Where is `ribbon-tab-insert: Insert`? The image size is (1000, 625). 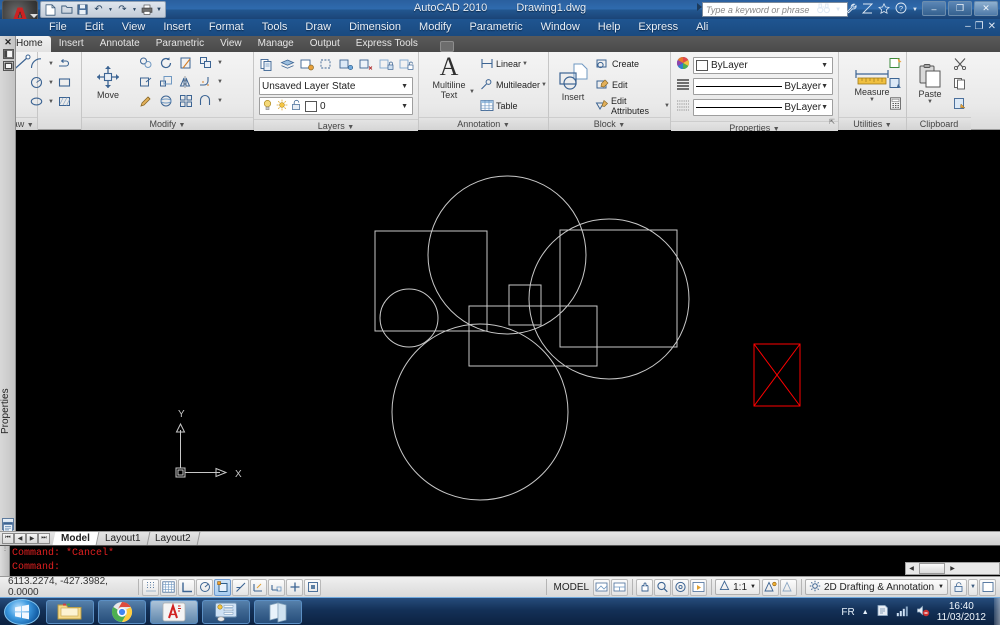
ribbon-tab-insert: Insert is located at coordinates (71, 44).